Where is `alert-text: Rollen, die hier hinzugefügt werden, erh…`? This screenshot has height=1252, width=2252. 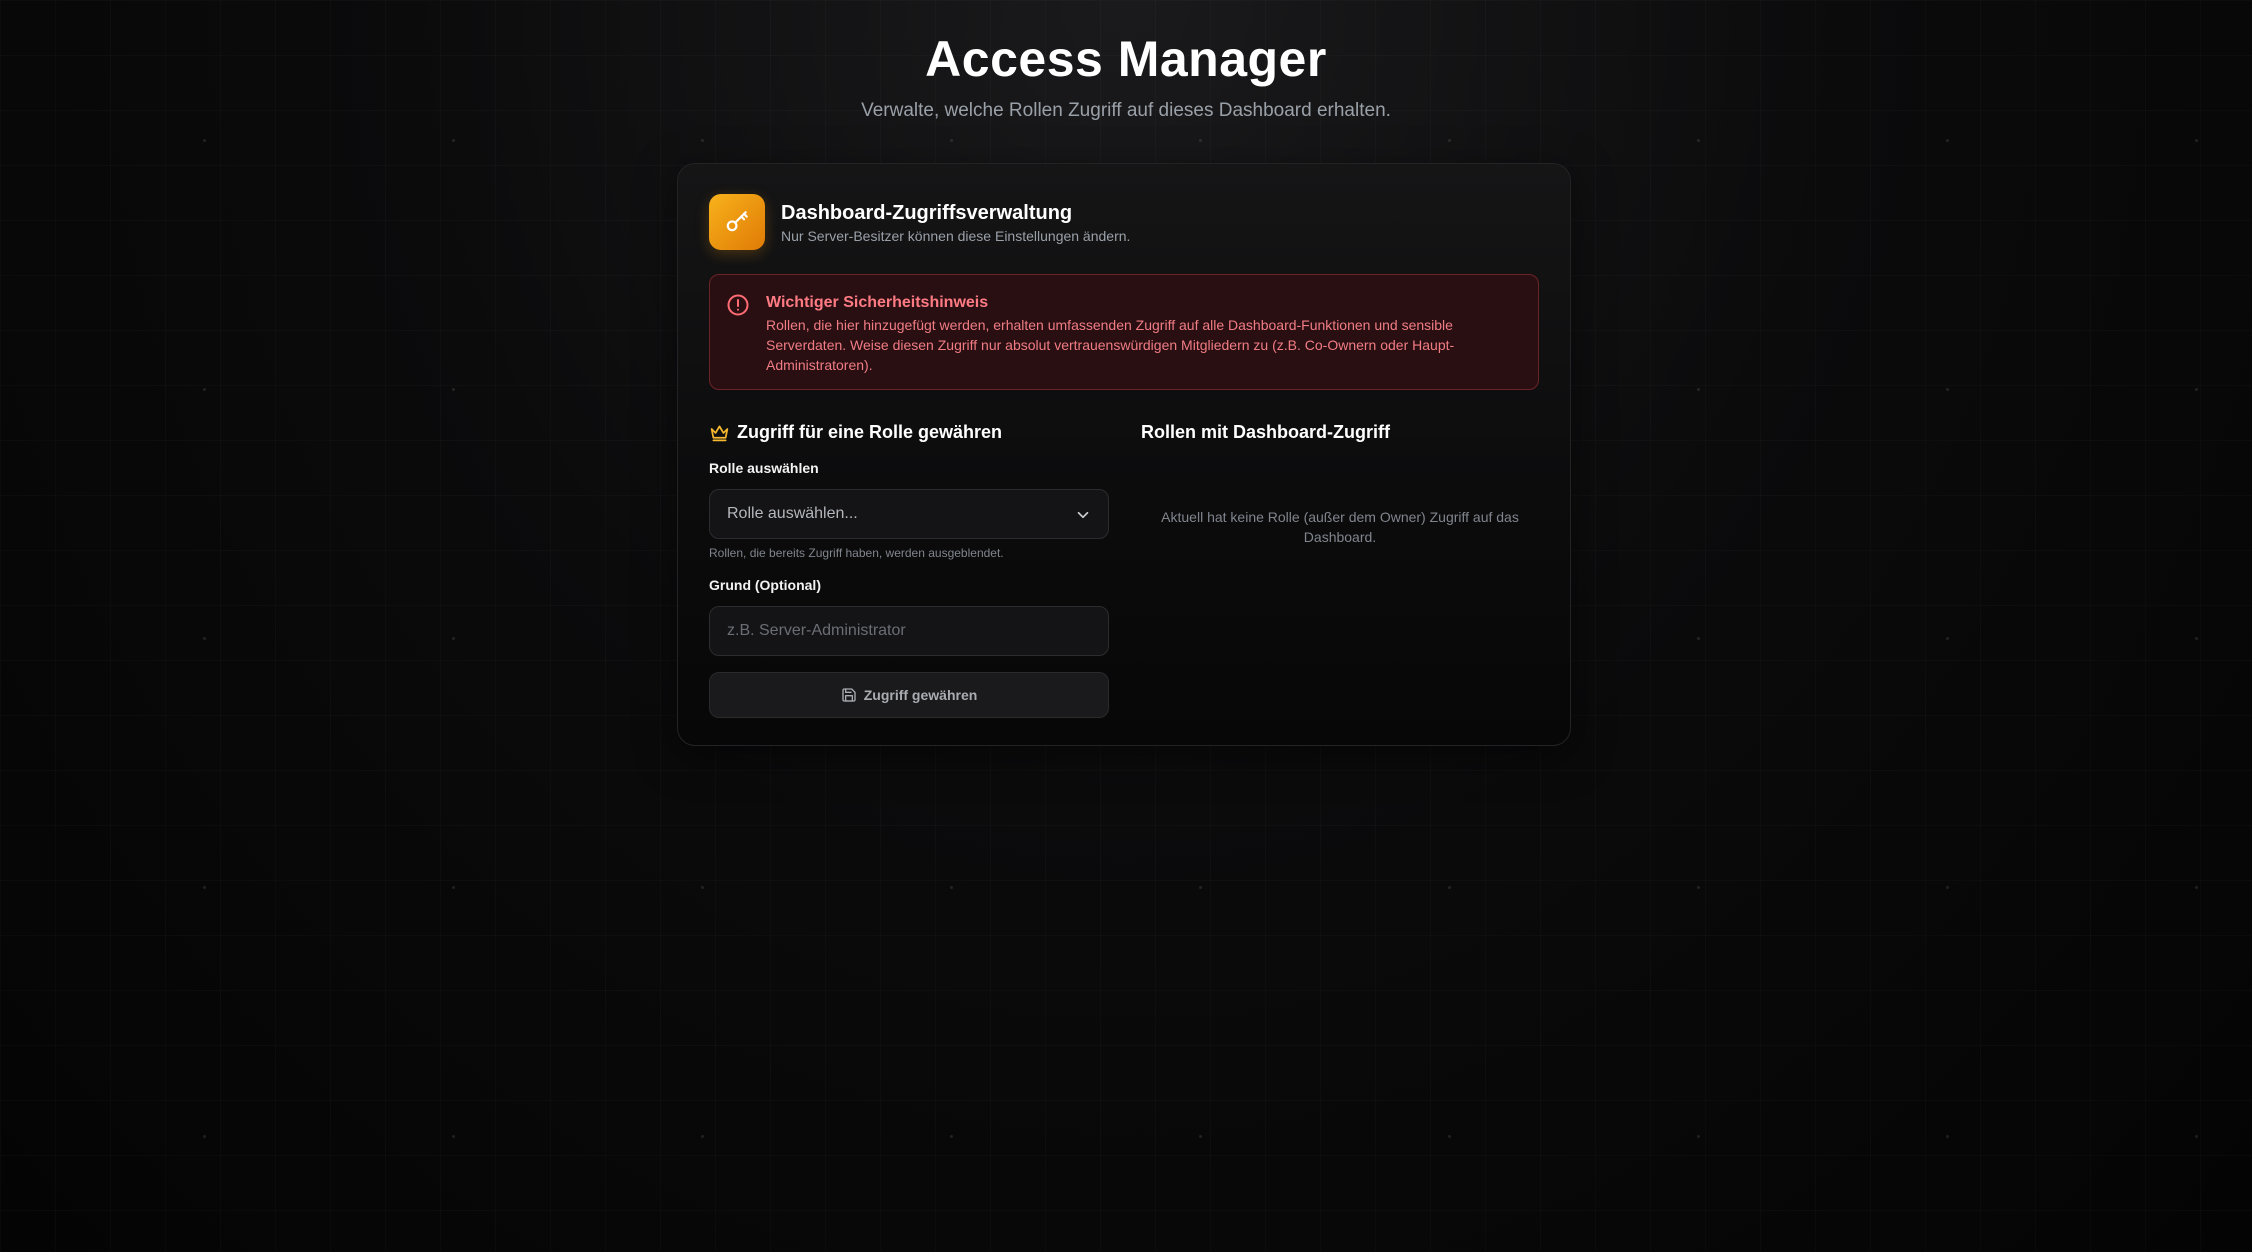
alert-text: Rollen, die hier hinzugefügt werden, erh… is located at coordinates (1110, 345).